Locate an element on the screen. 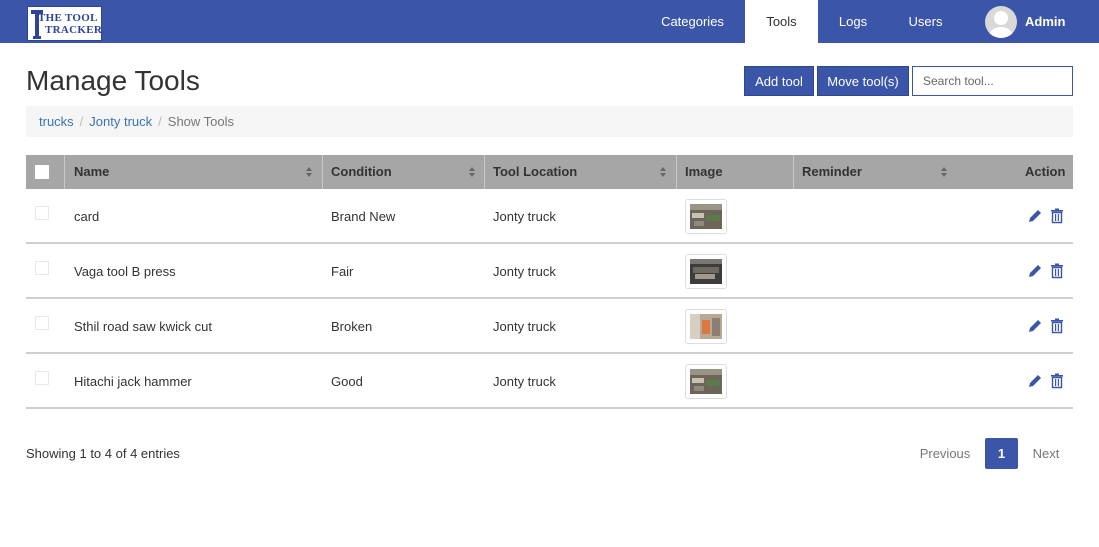 Image resolution: width=1099 pixels, height=547 pixels. breadcrumb-current: Show Tools is located at coordinates (201, 121).